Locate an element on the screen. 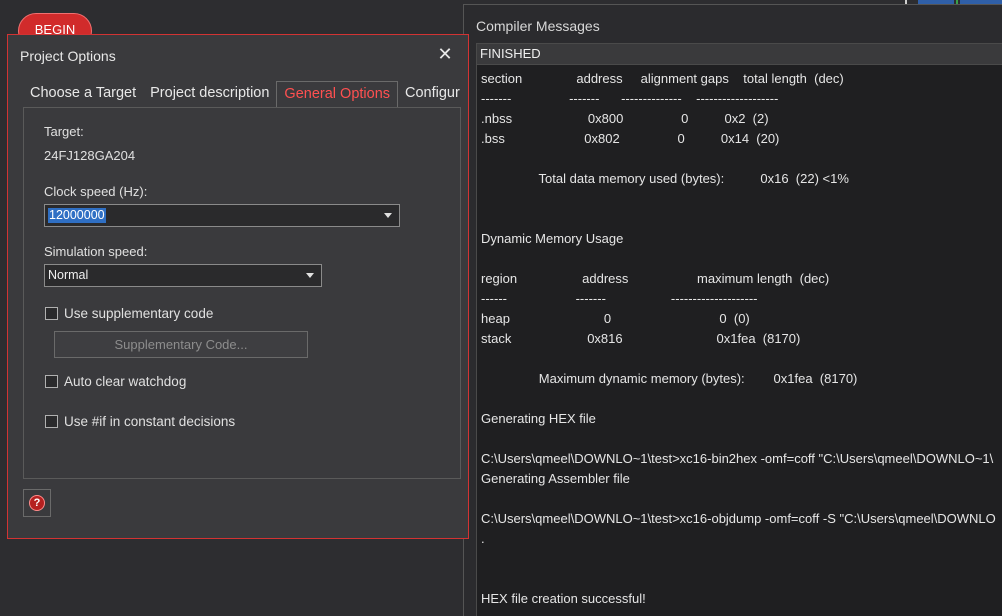 The height and width of the screenshot is (616, 1002). compiler-message-line: .bss 0x802 0 0x14 (20) is located at coordinates (630, 138).